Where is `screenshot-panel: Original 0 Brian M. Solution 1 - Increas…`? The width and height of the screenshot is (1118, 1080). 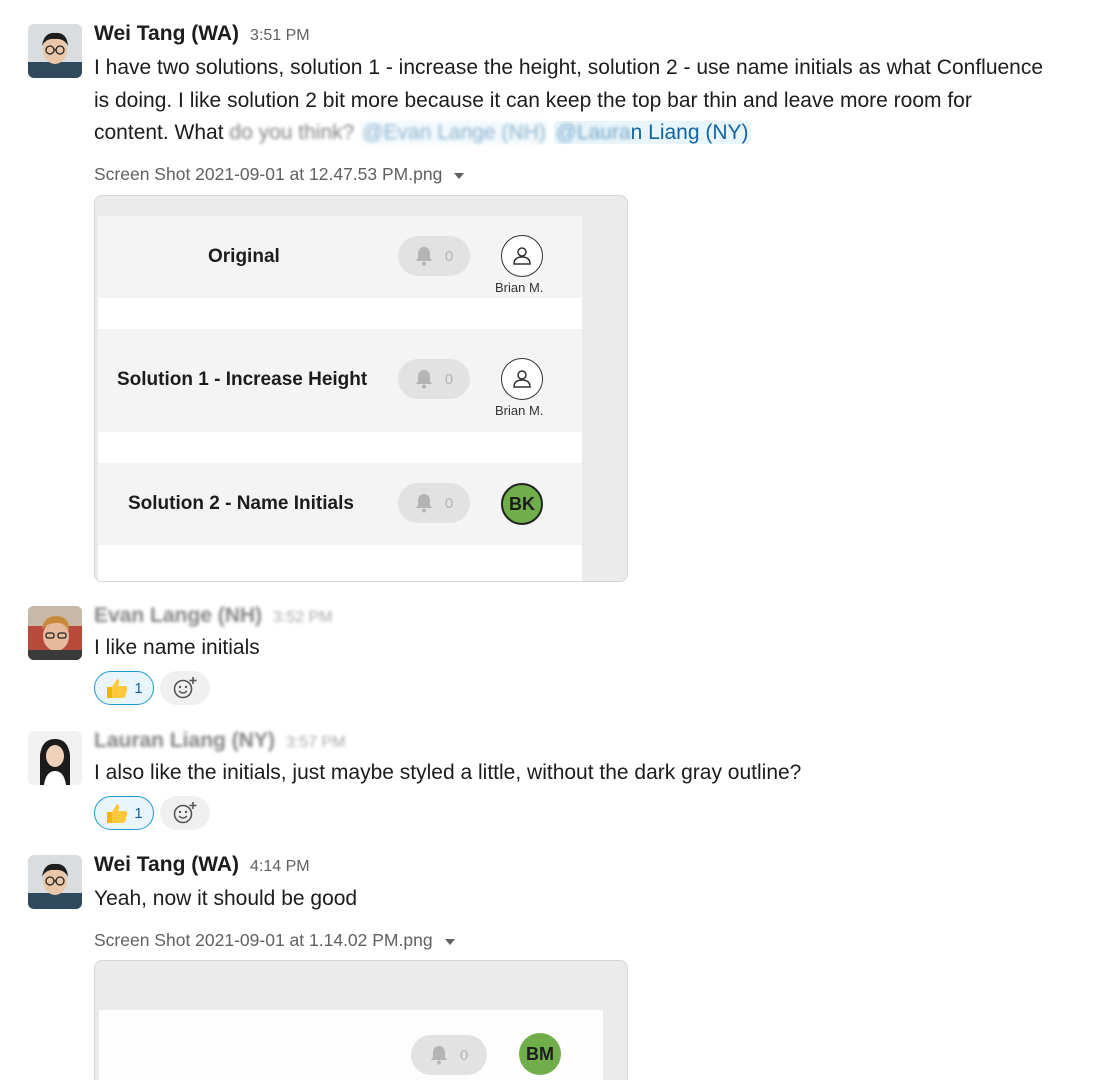
screenshot-panel: Original 0 Brian M. Solution 1 - Increas… is located at coordinates (340, 398).